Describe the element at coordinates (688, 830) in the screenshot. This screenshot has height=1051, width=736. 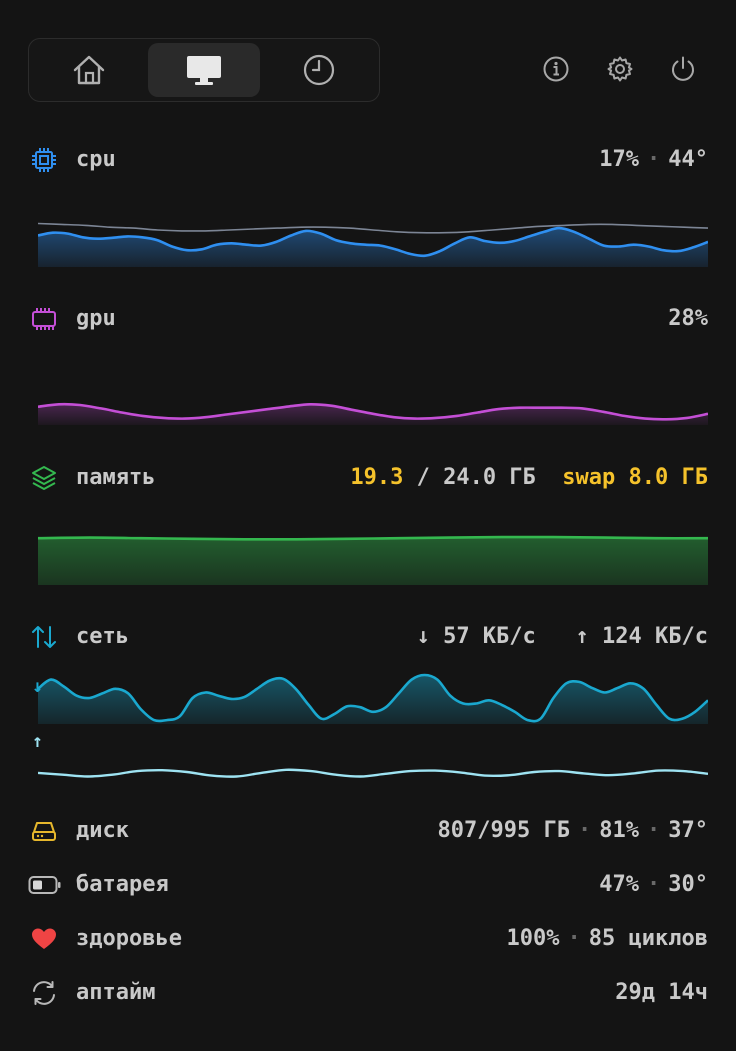
I see `disk-temp: 37°` at that location.